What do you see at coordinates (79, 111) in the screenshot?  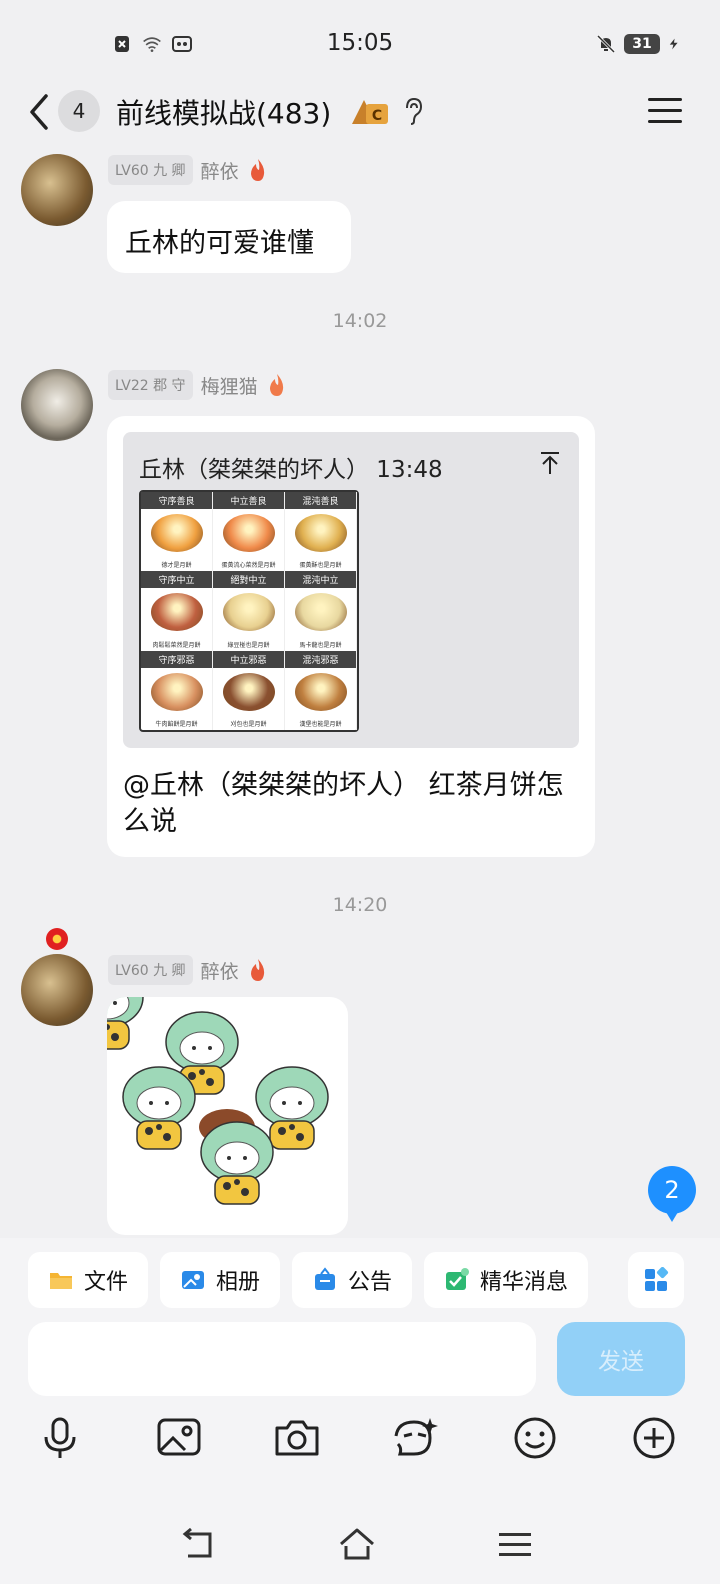 I see `unread-count-badge: 4` at bounding box center [79, 111].